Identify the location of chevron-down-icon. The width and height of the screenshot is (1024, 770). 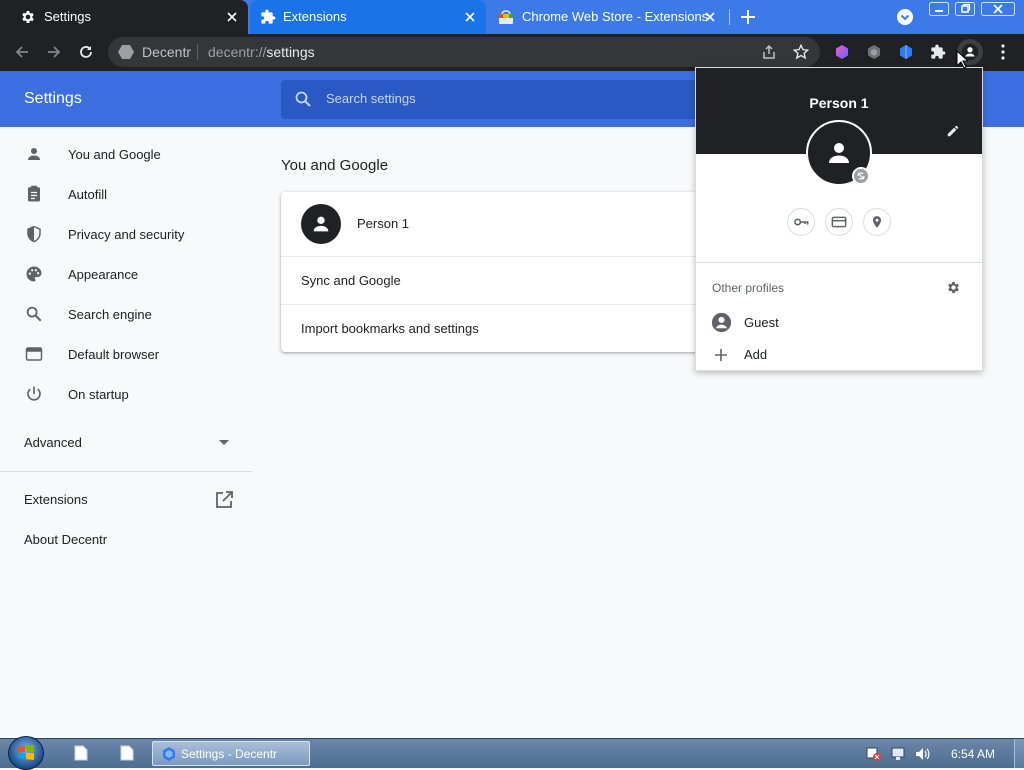
(224, 443).